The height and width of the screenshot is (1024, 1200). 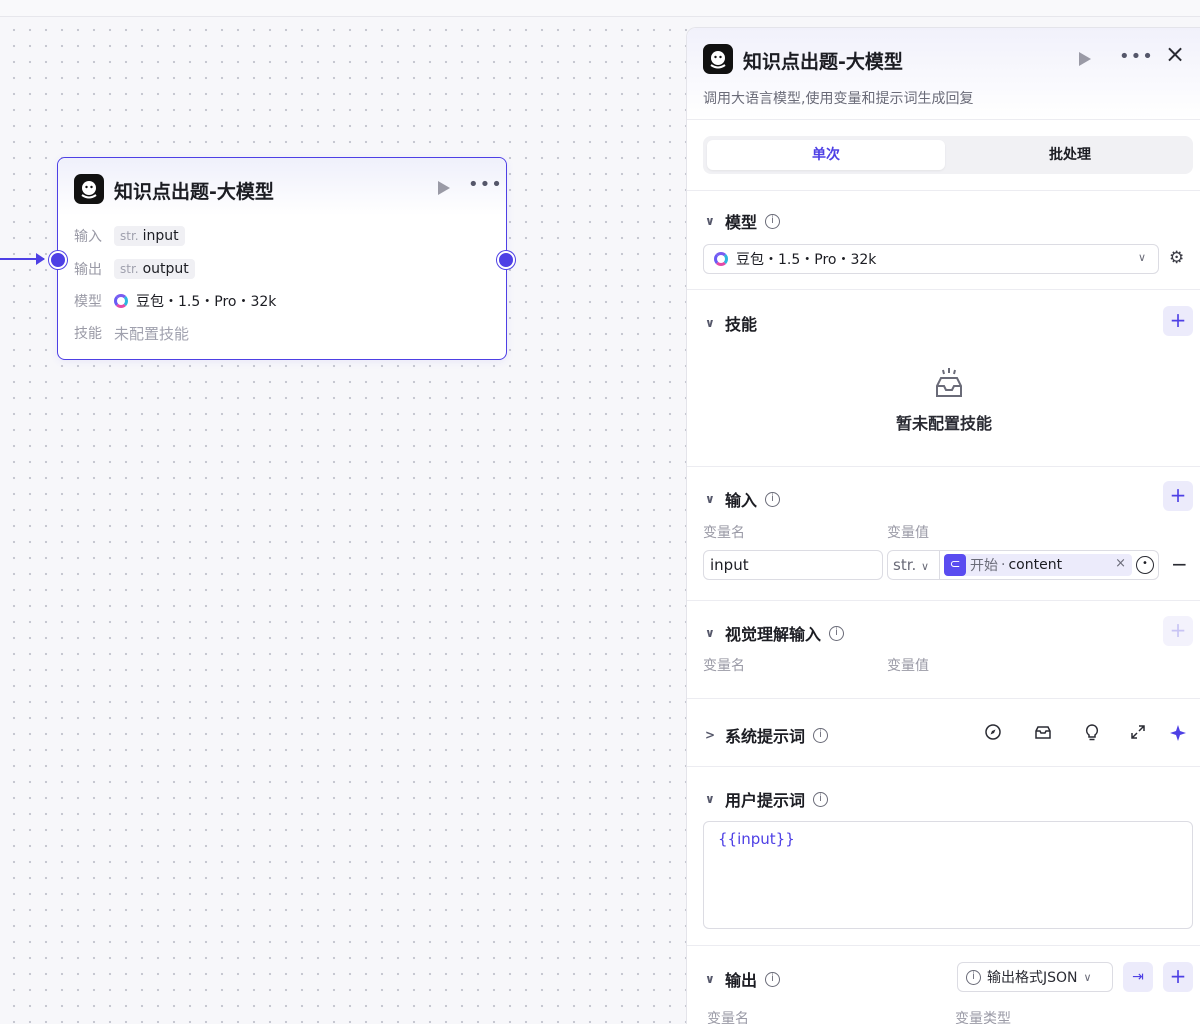 I want to click on expand-icon, so click(x=1138, y=734).